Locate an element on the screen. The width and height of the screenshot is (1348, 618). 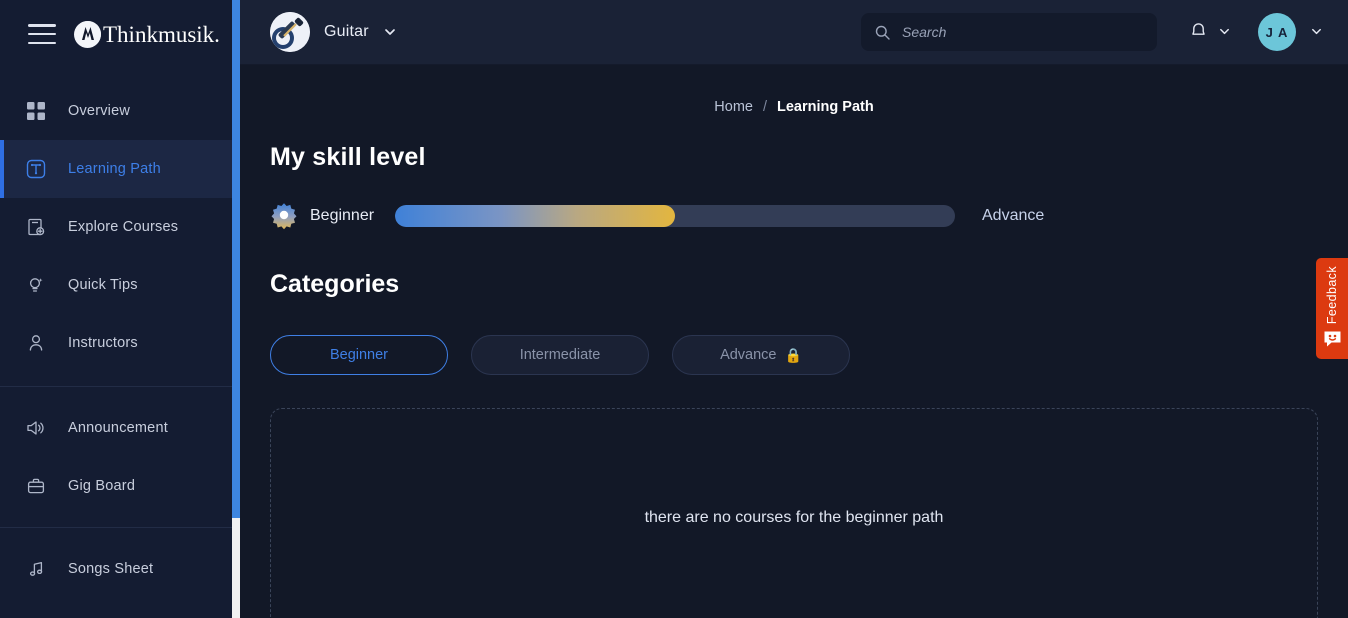
instrument-selector: Guitar is located at coordinates (333, 32).